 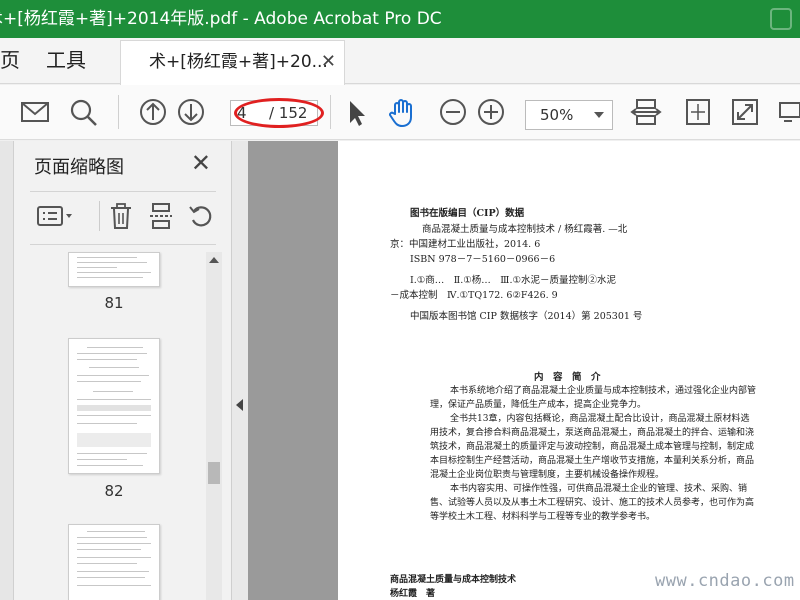 What do you see at coordinates (725, 581) in the screenshot?
I see `site-watermark: www.cndao.com` at bounding box center [725, 581].